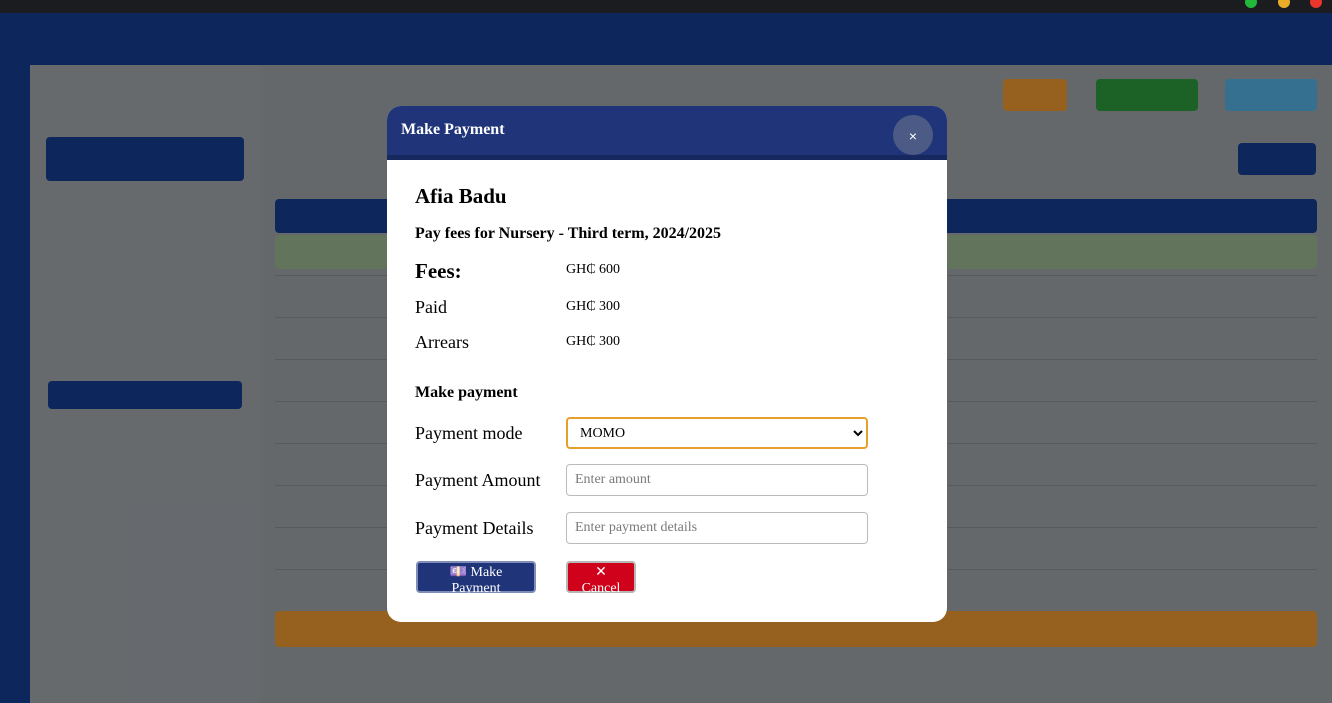 The width and height of the screenshot is (1332, 703). I want to click on arrears-value: GH₵ 300, so click(593, 341).